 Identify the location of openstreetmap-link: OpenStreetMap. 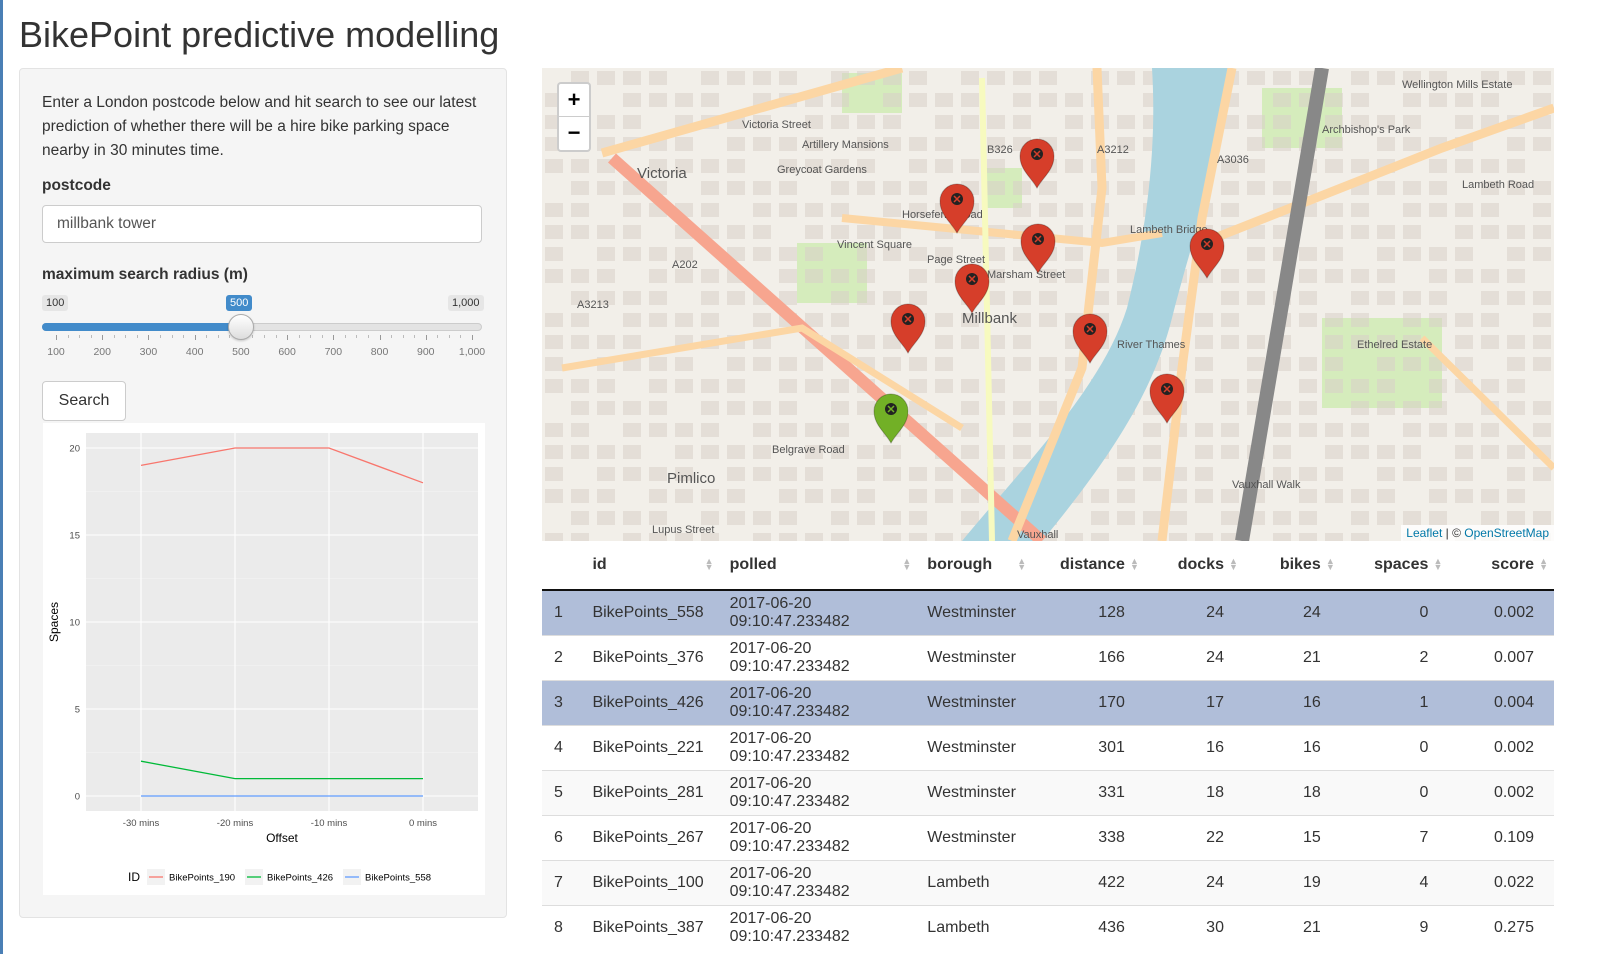
(1506, 533).